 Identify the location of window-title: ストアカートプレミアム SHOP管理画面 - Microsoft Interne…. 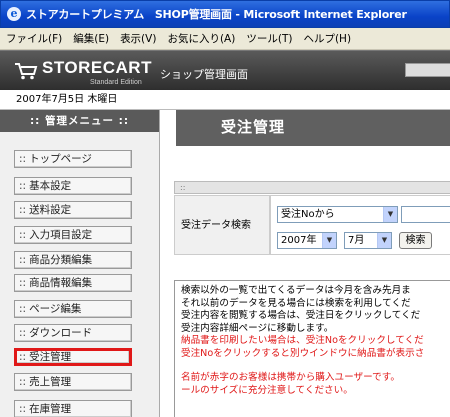
(216, 14).